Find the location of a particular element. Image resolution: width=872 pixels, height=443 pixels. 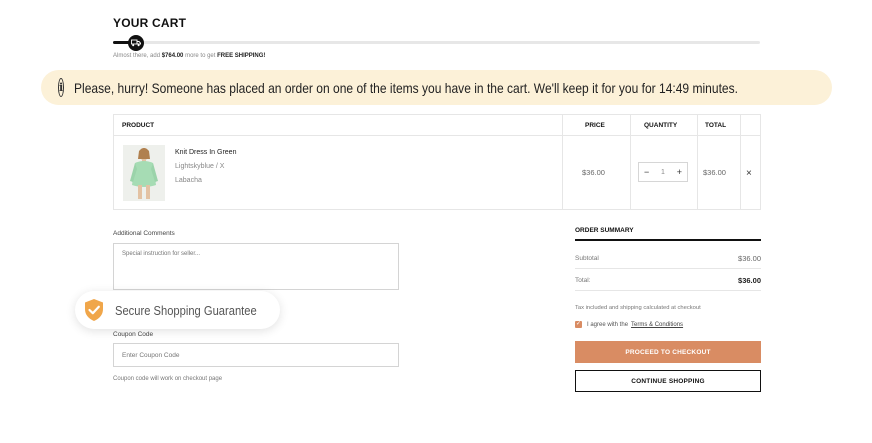

shipping-msg-free: FREE SHIPPING! is located at coordinates (241, 56).